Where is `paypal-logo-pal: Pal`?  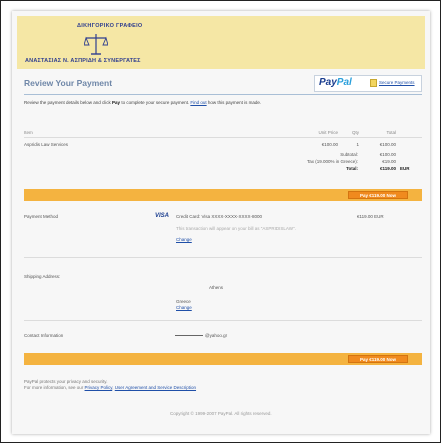
paypal-logo-pal: Pal is located at coordinates (344, 82).